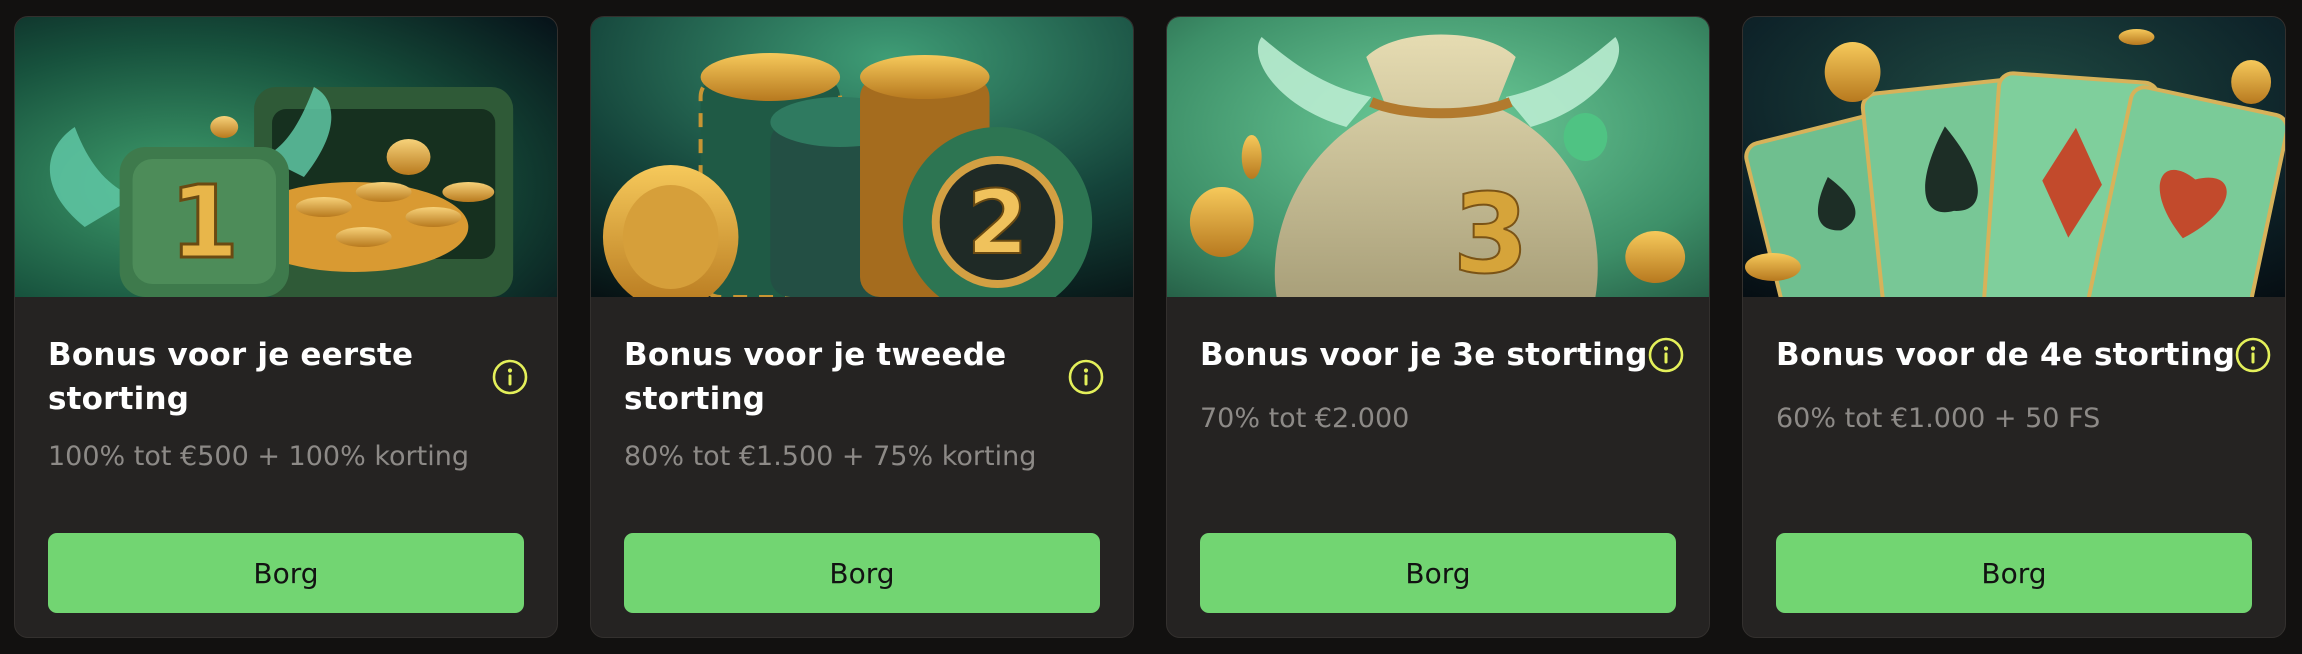  What do you see at coordinates (2014, 157) in the screenshot?
I see `fourth-deposit-image` at bounding box center [2014, 157].